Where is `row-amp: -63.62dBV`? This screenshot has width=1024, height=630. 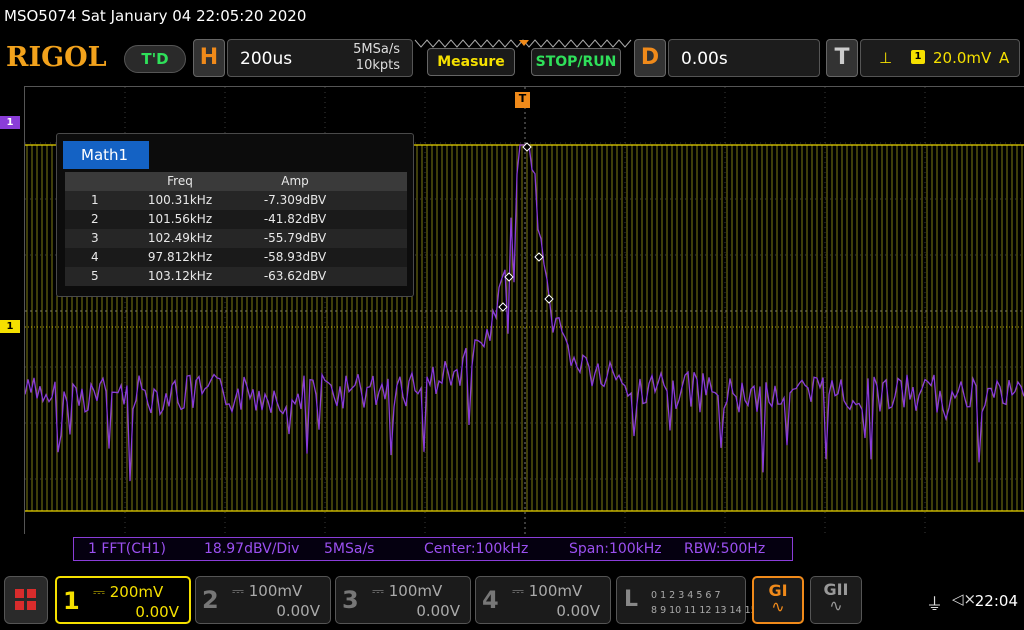 row-amp: -63.62dBV is located at coordinates (295, 276).